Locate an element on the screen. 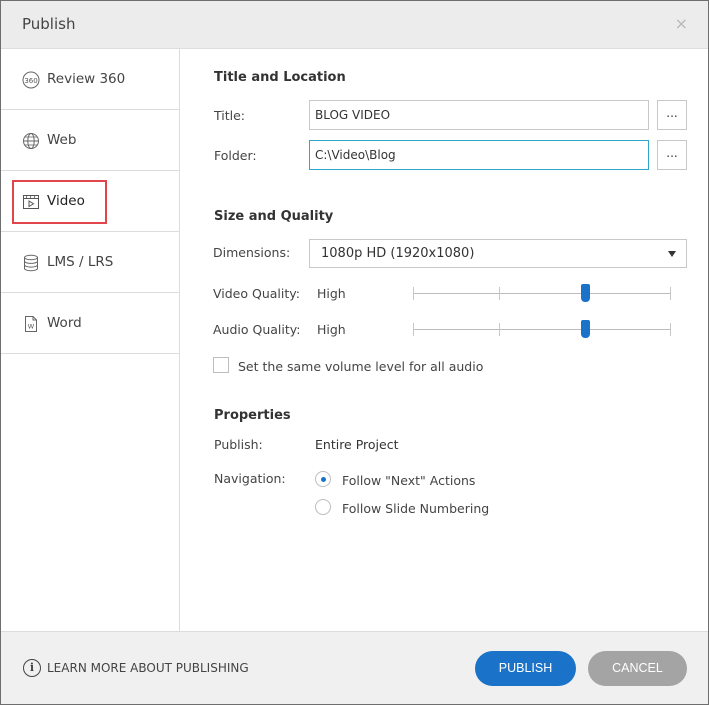  same-volume-checkbox is located at coordinates (221, 365).